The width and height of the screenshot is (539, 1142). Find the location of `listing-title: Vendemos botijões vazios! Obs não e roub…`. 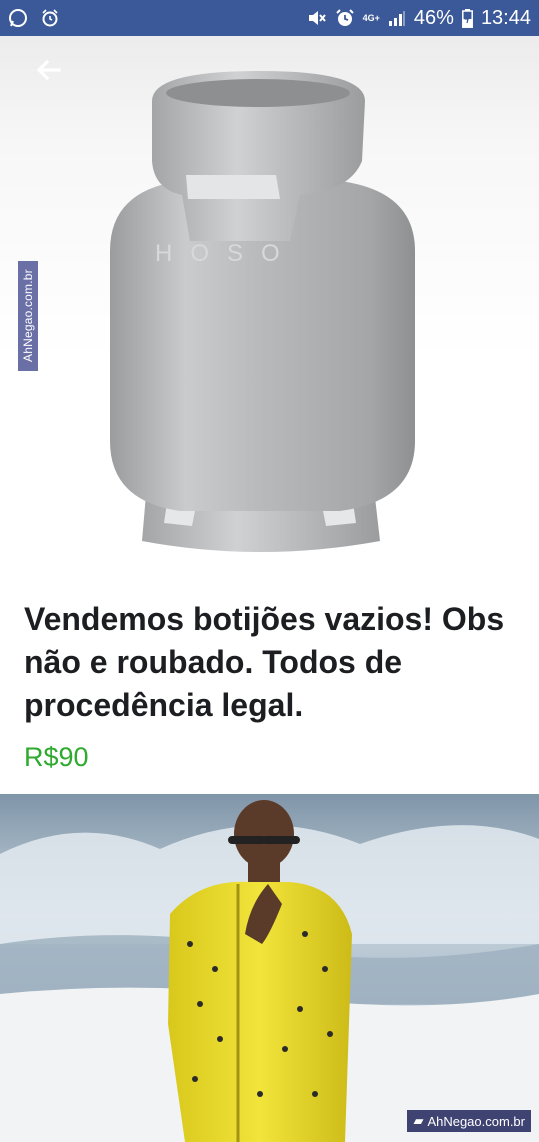

listing-title: Vendemos botijões vazios! Obs não e roub… is located at coordinates (264, 662).